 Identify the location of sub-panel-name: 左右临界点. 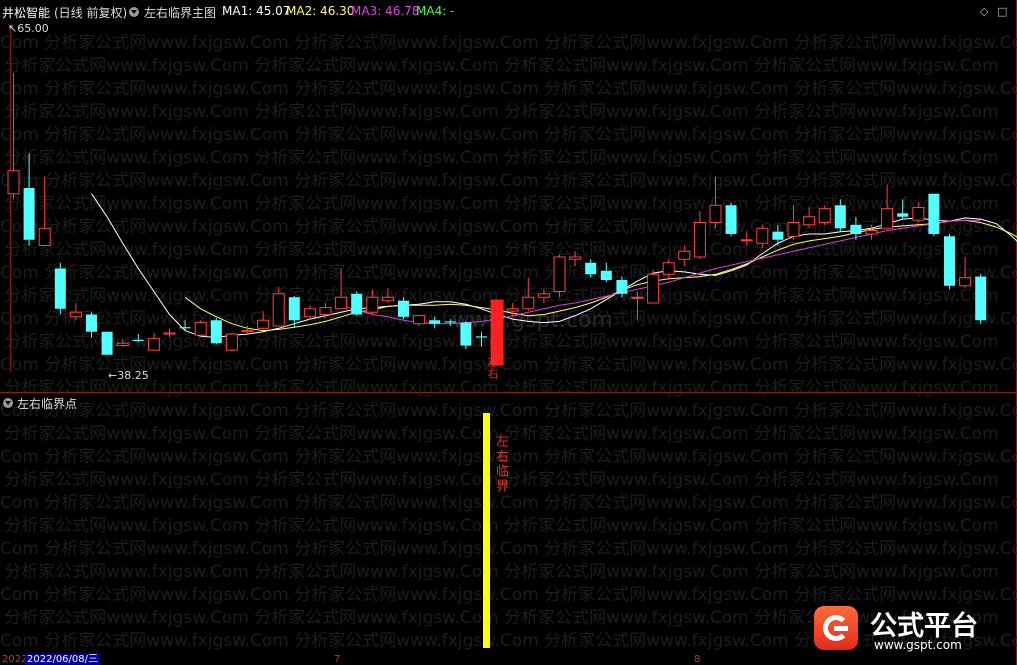
(47, 403).